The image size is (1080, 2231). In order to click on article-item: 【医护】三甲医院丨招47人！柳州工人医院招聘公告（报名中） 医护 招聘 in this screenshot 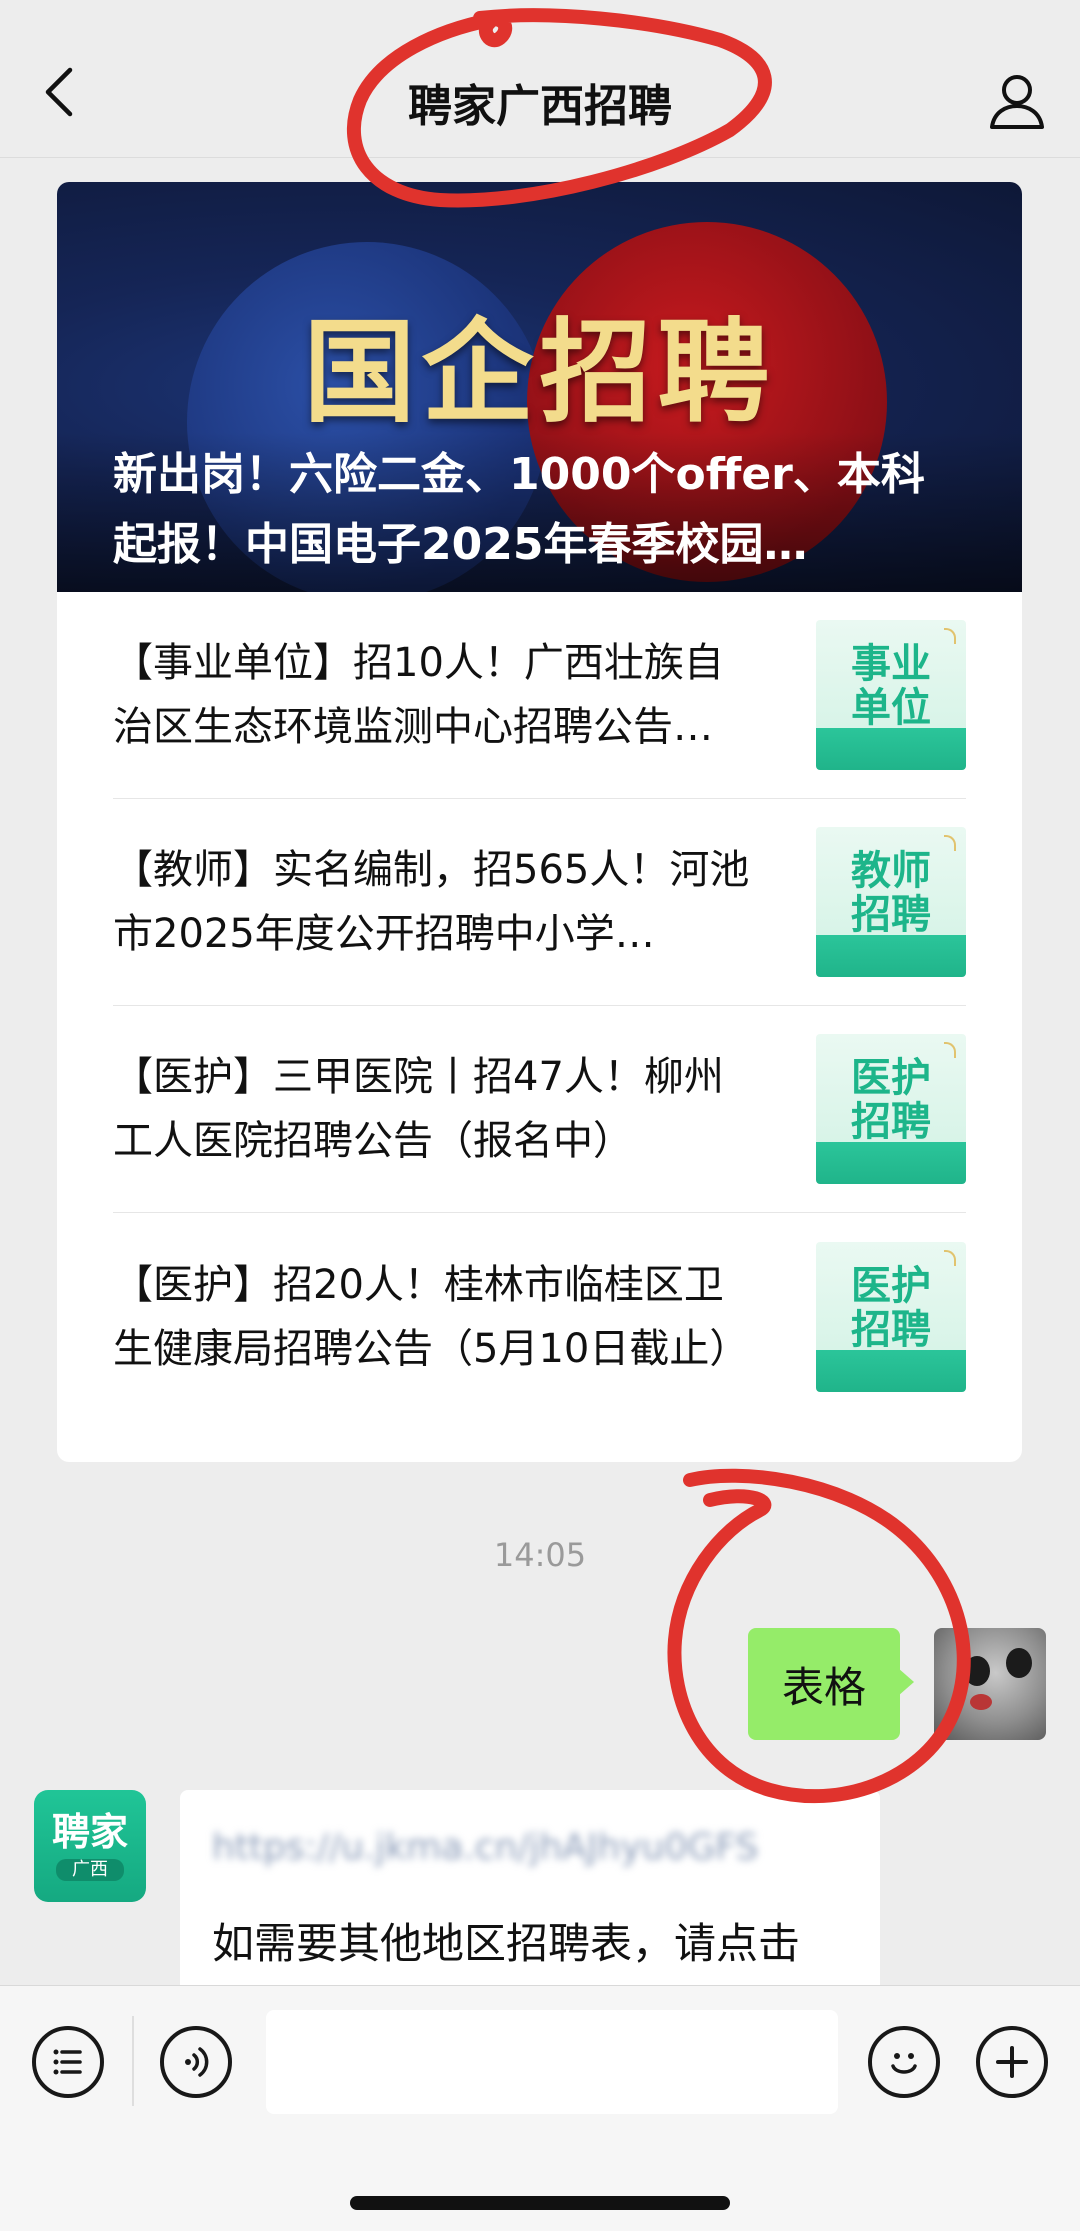, I will do `click(539, 1109)`.